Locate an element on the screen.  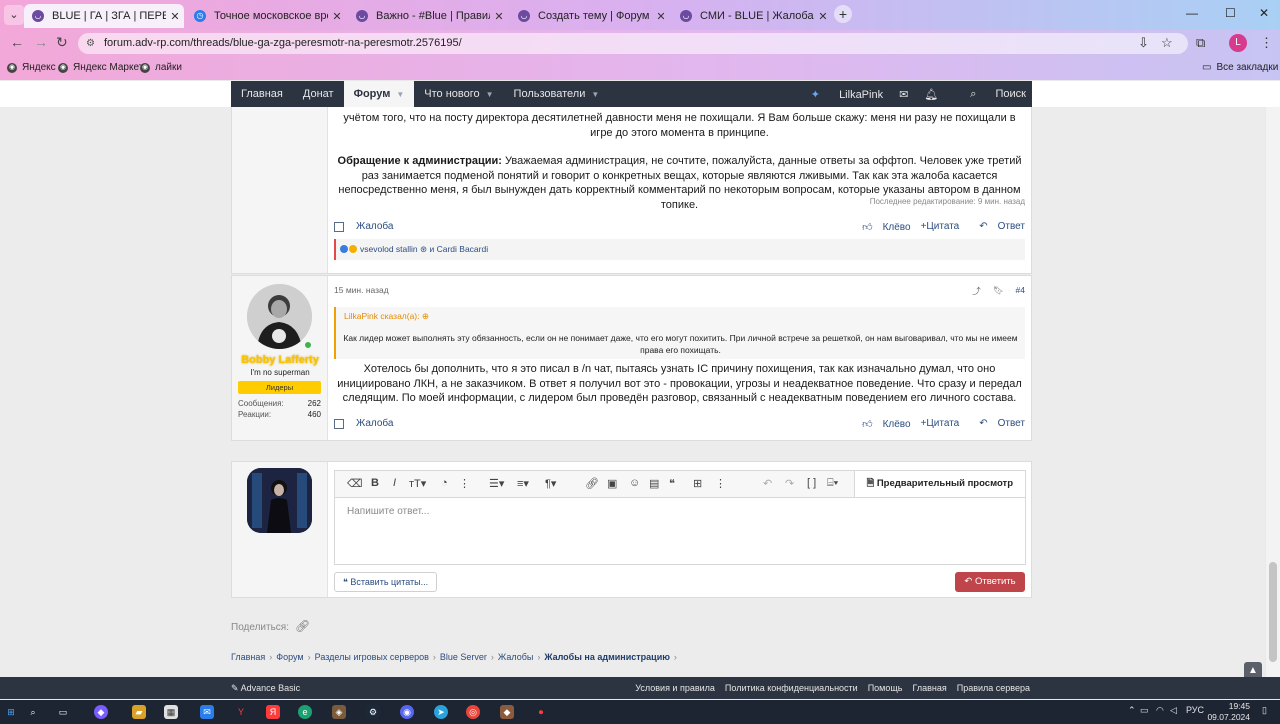
nav-whats-new: Что нового ▼ is located at coordinates (458, 94).